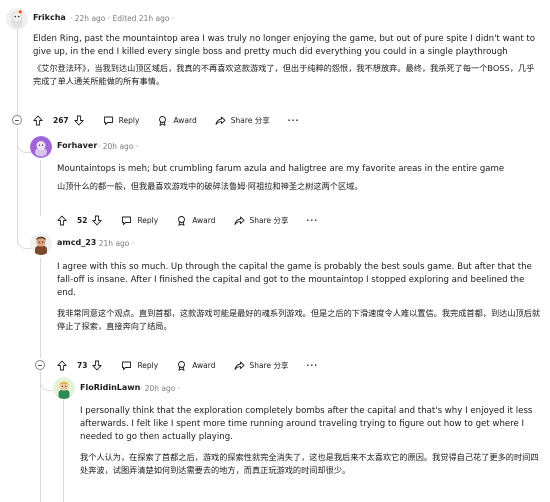 The image size is (550, 502). What do you see at coordinates (114, 243) in the screenshot?
I see `comment-meta: · 21h ago ·` at bounding box center [114, 243].